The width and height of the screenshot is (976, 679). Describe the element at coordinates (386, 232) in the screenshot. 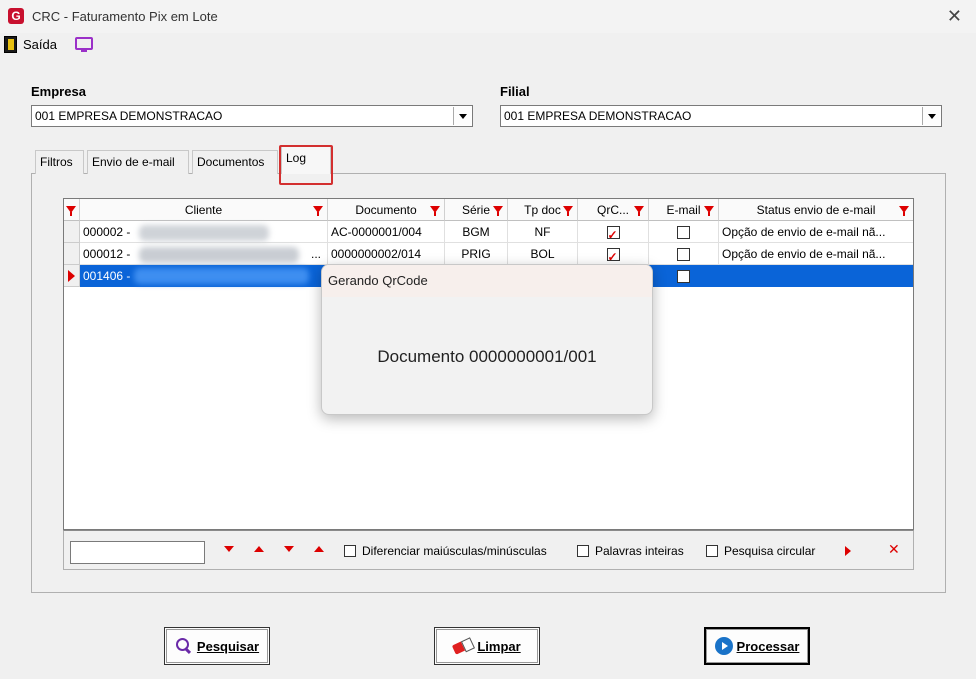

I see `cell-documento: AC-0000001/004` at that location.